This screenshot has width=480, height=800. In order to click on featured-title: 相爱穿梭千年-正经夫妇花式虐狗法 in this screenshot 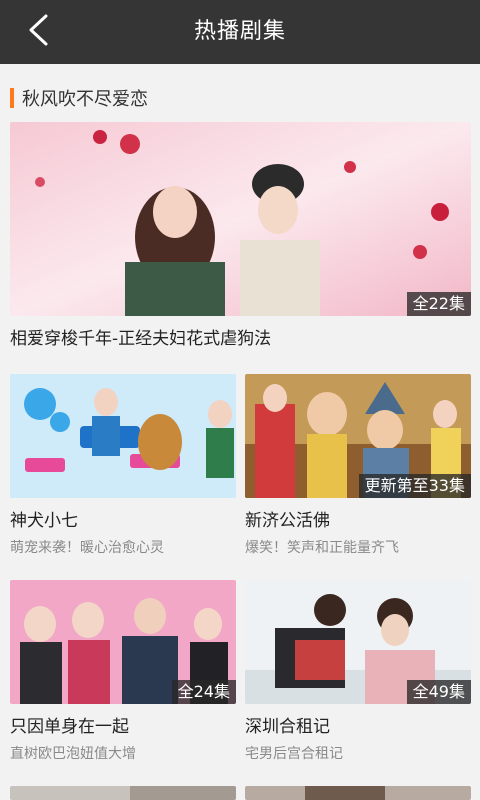, I will do `click(240, 336)`.